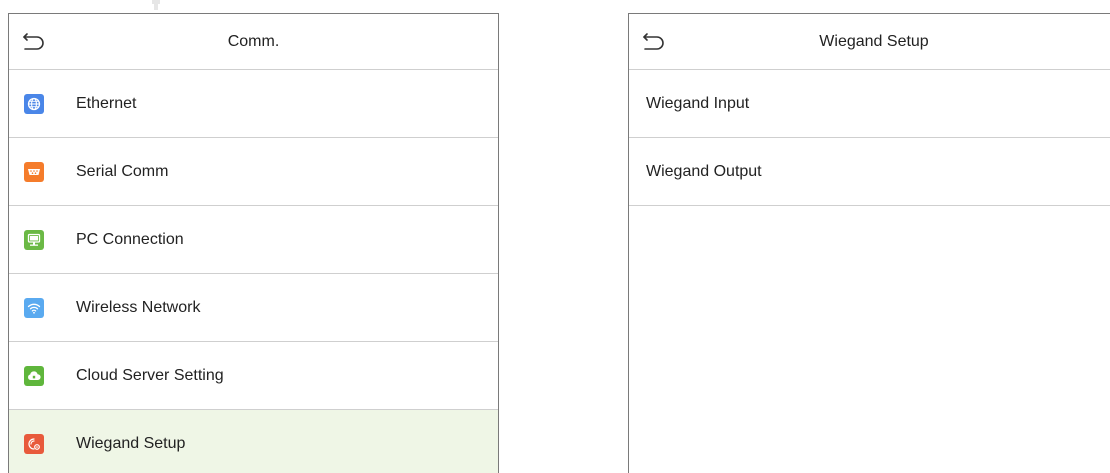  I want to click on menu-item-ethernet: Ethernet, so click(253, 104).